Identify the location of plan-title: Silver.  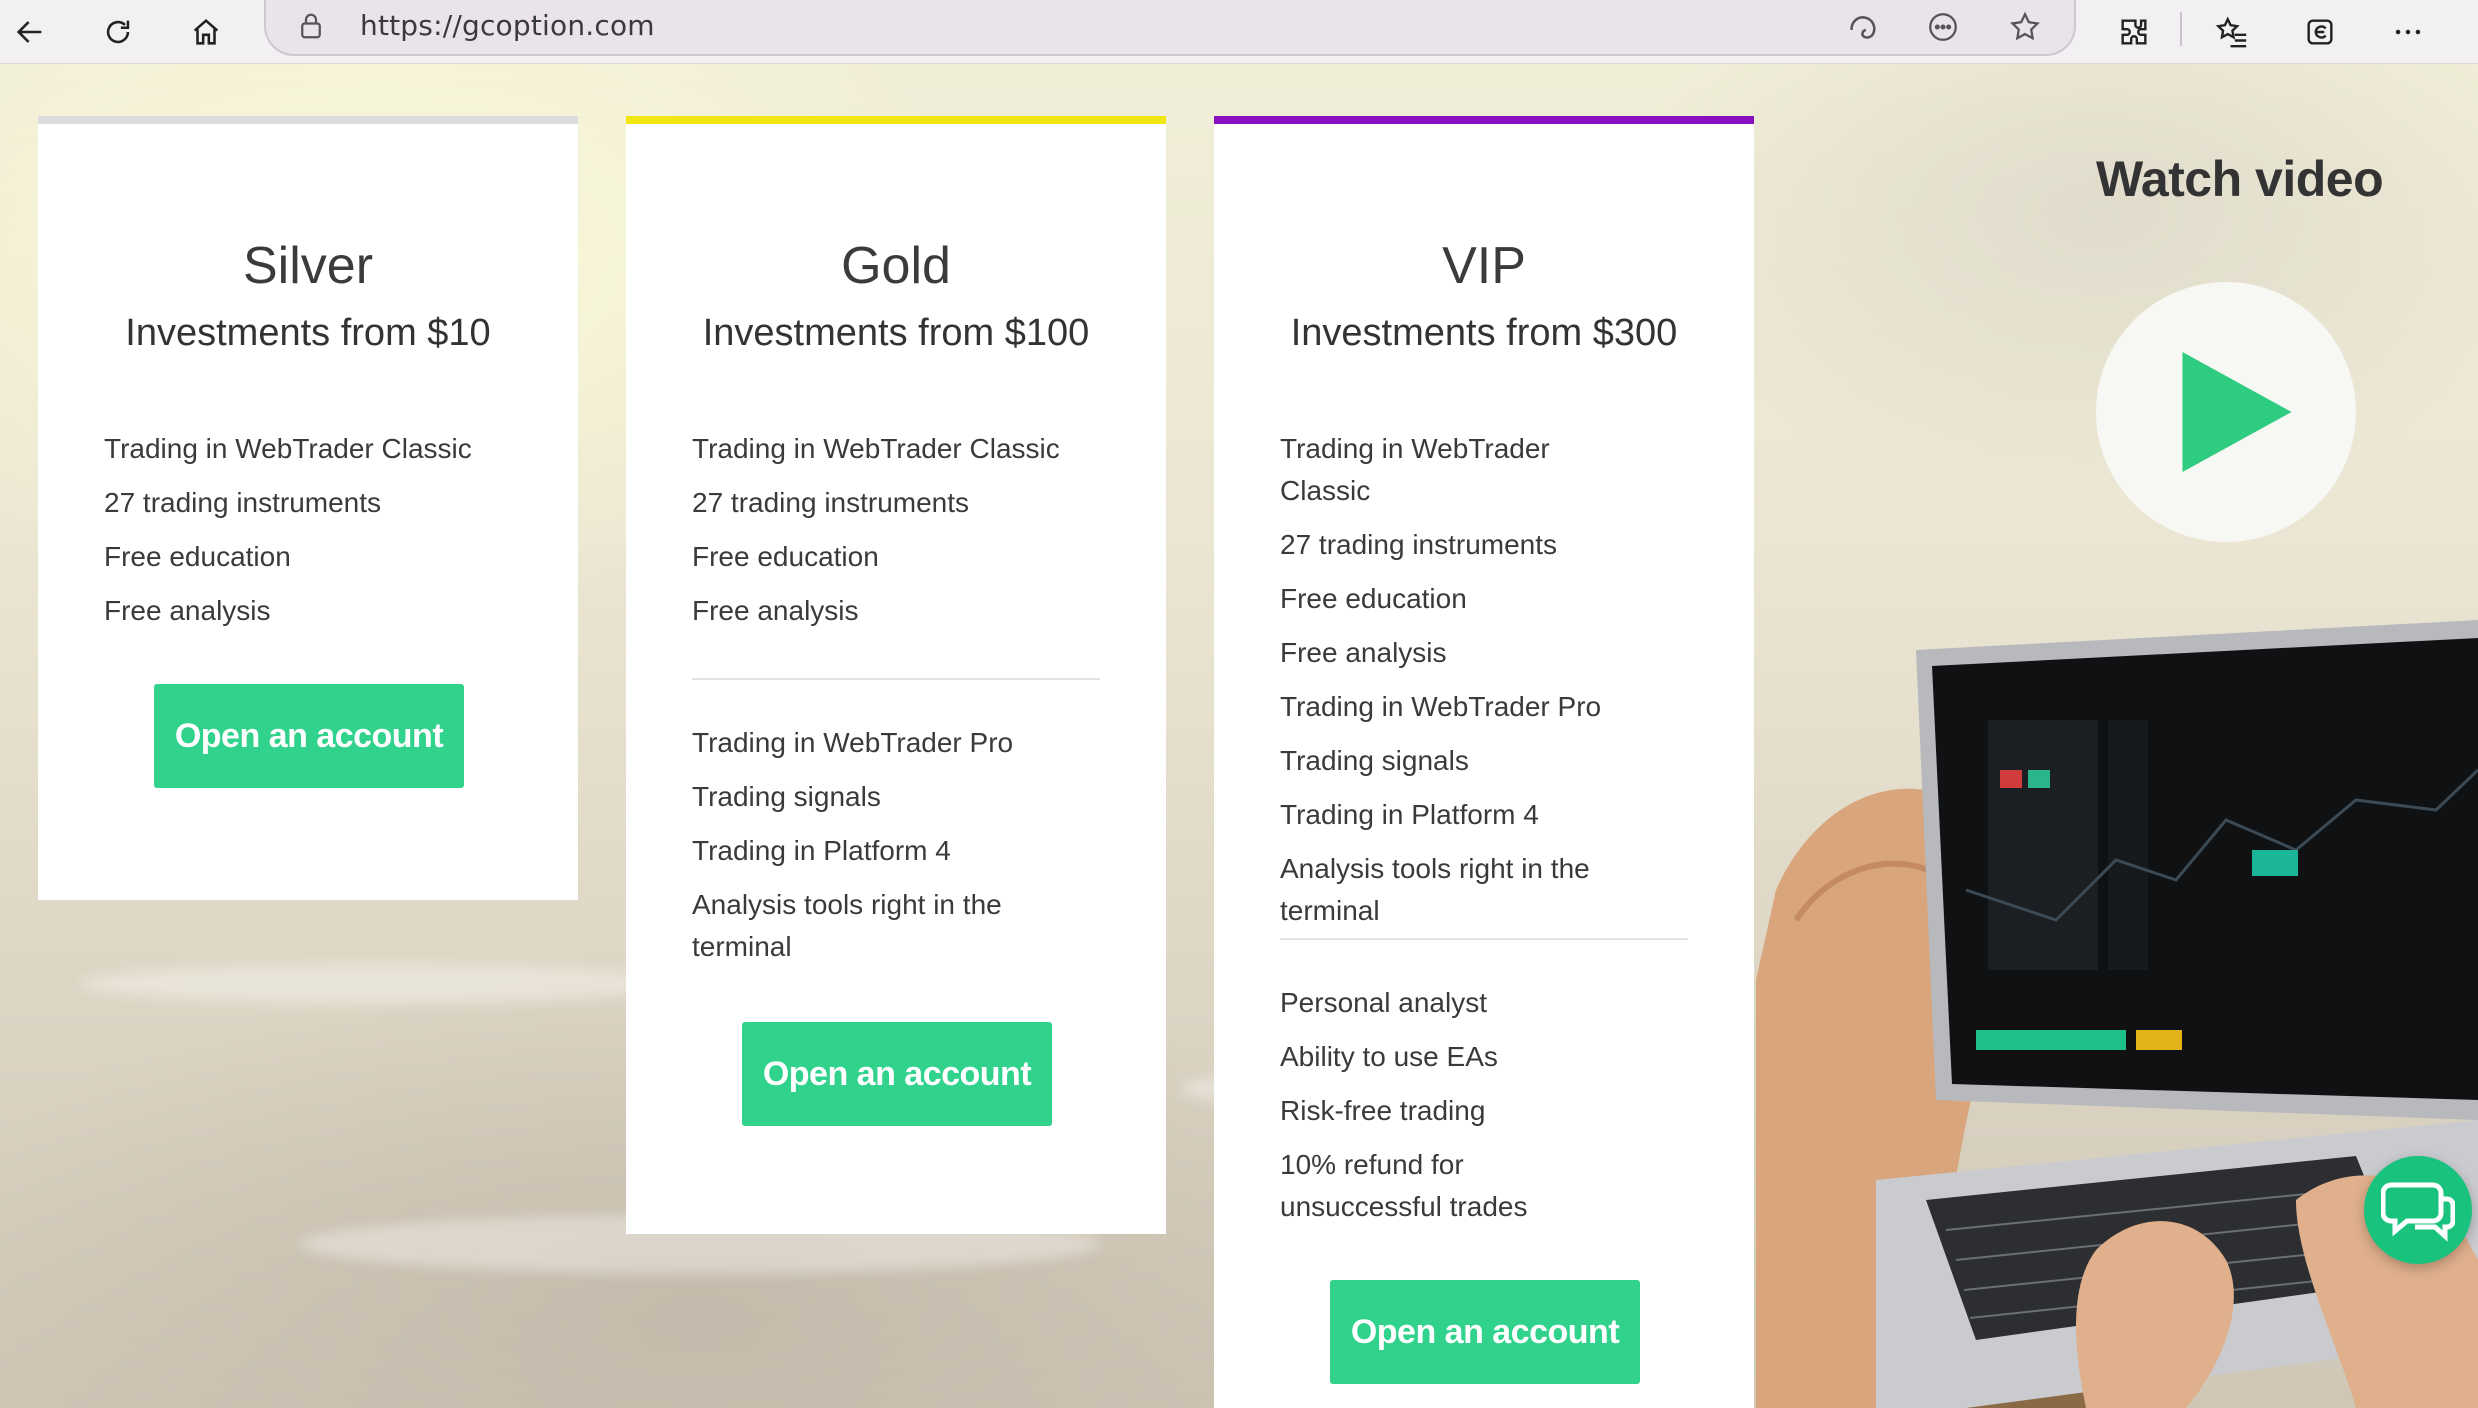
(308, 266).